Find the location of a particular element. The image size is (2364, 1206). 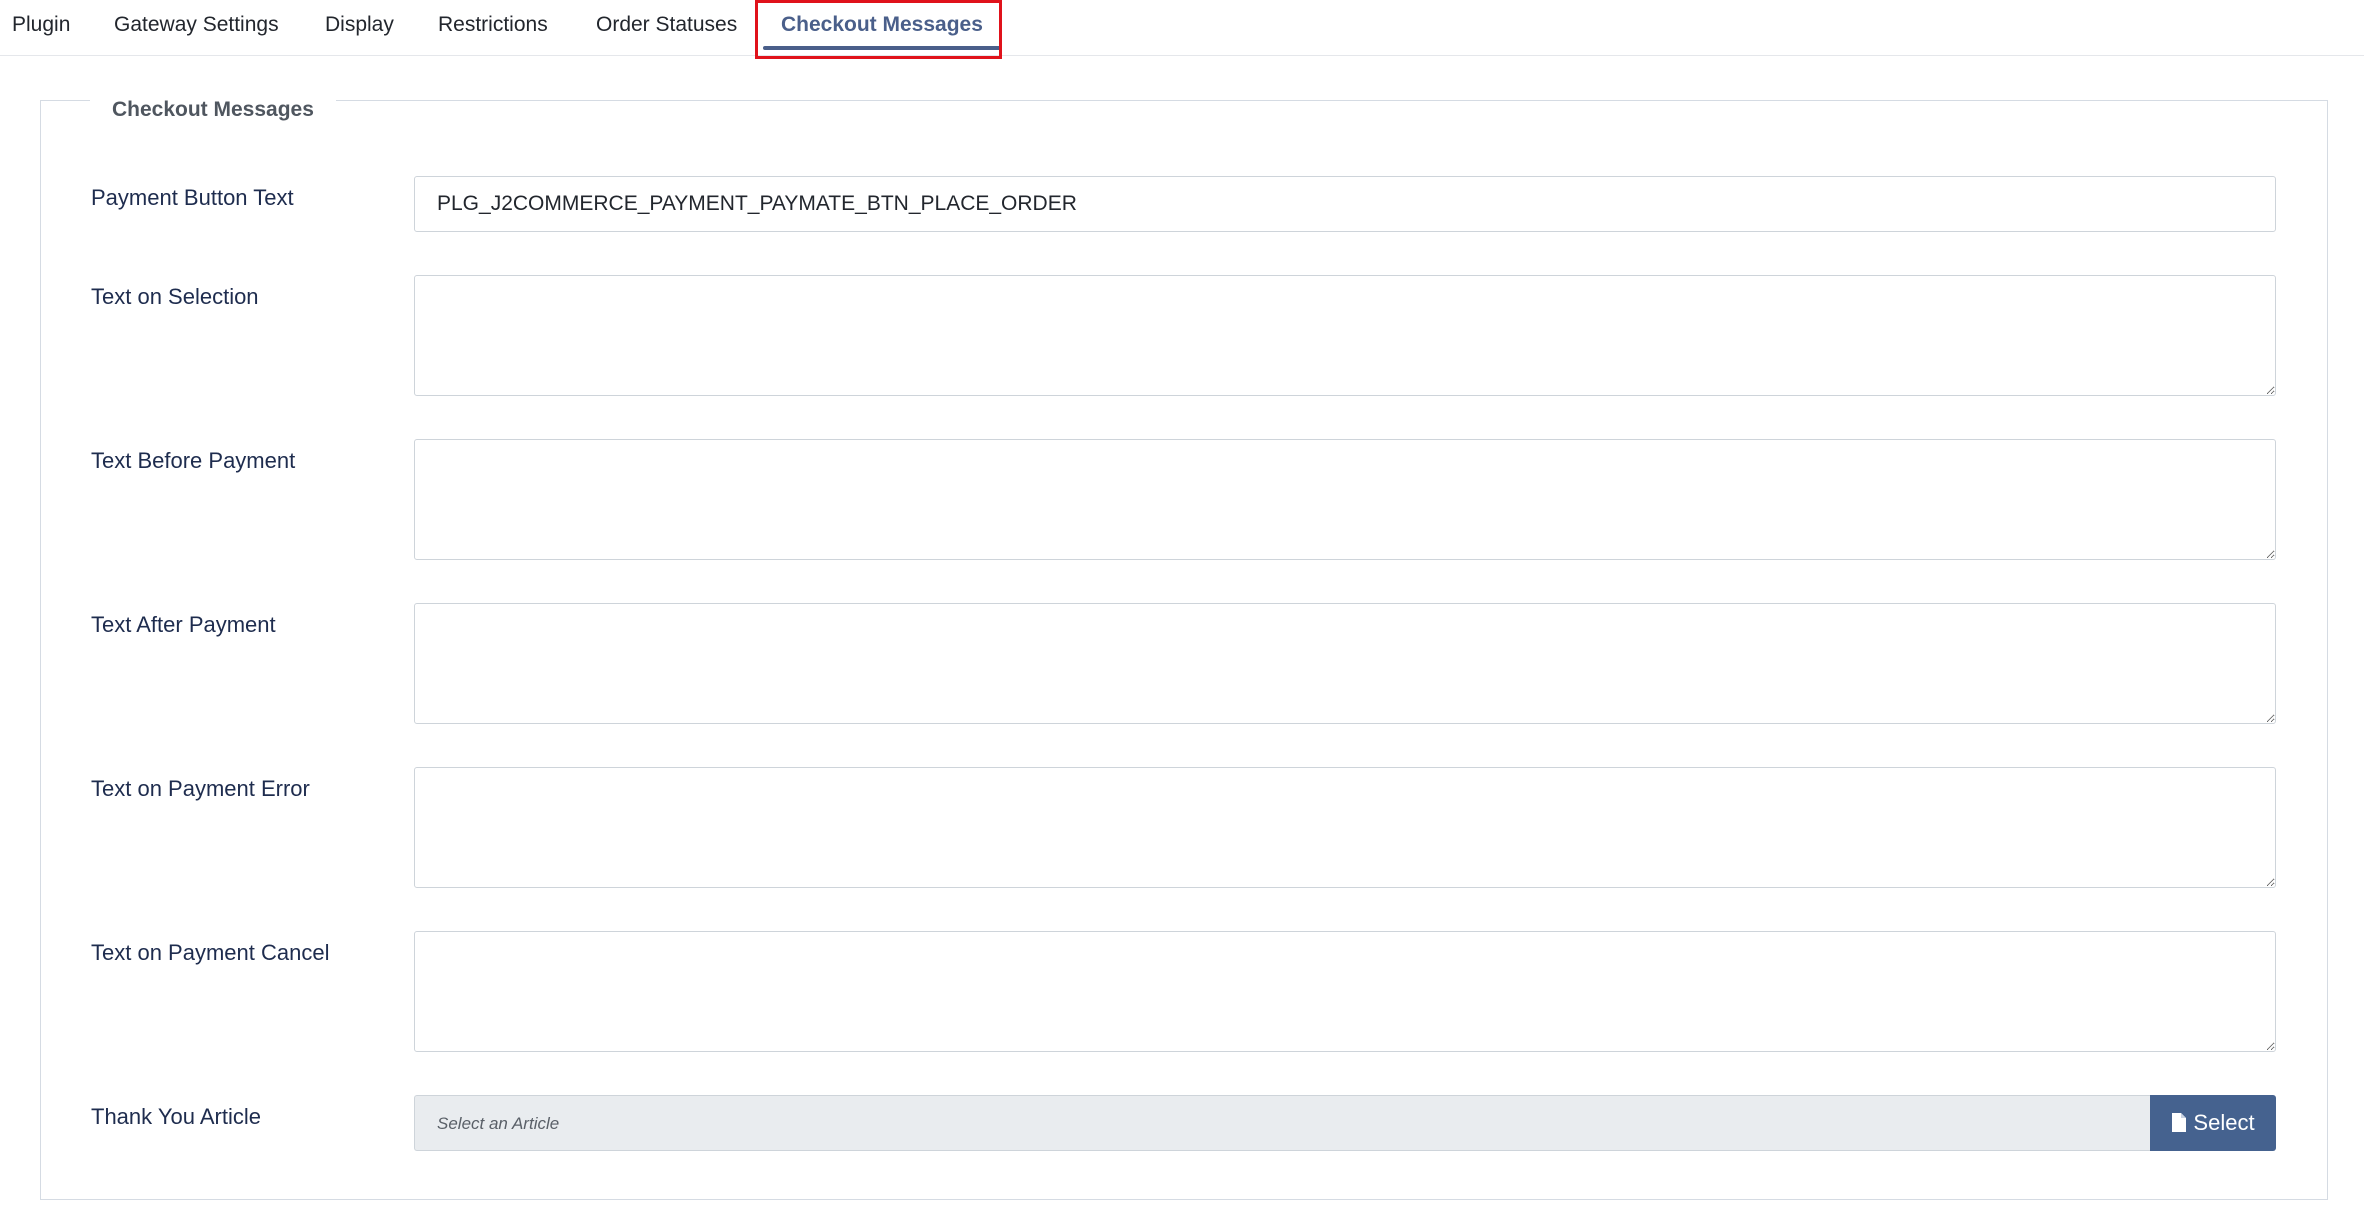

tab-display: Display is located at coordinates (359, 25).